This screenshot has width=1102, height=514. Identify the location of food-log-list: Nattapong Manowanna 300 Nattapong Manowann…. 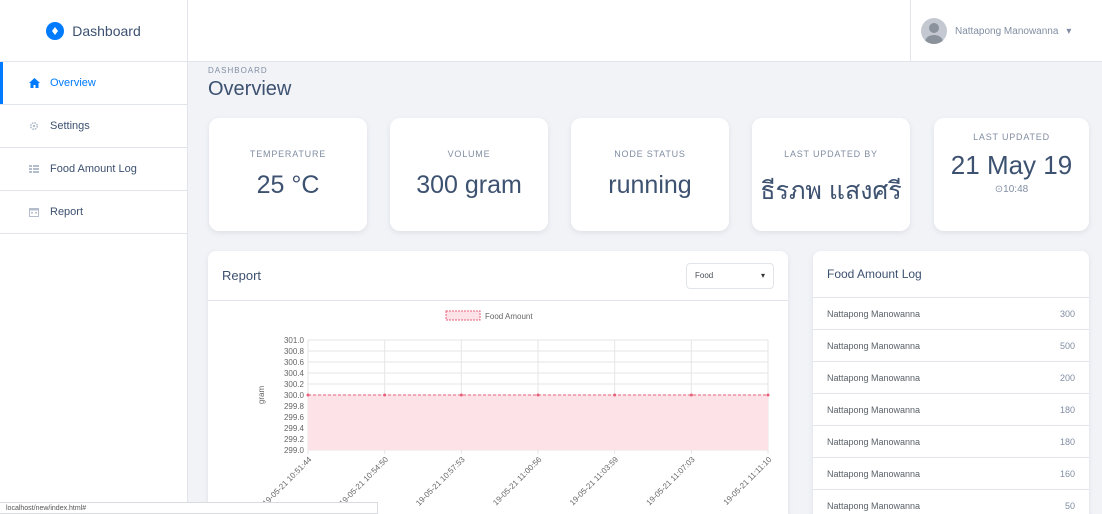
(951, 406).